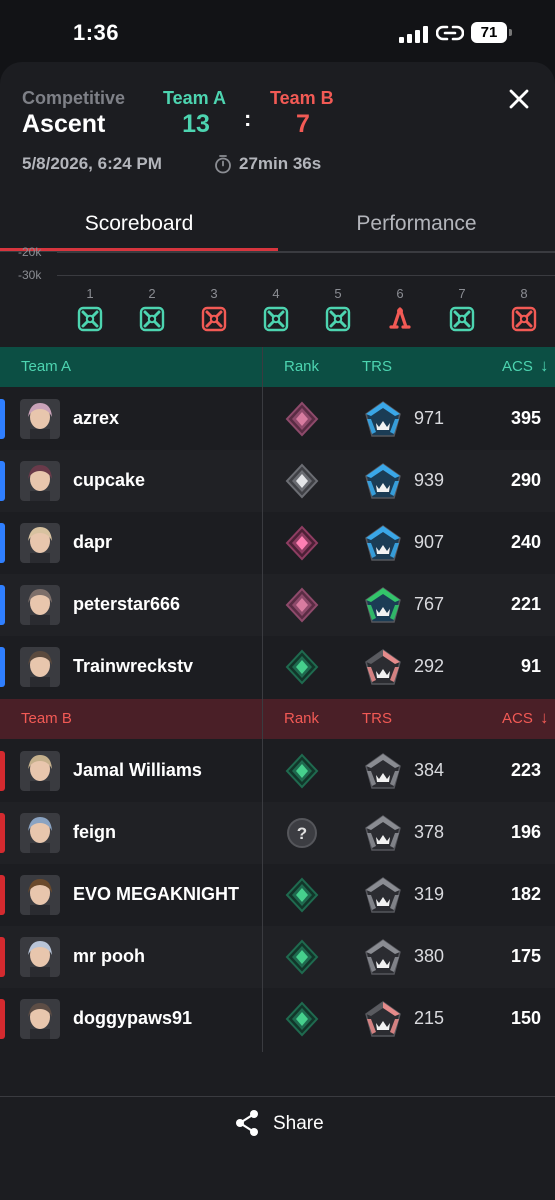 The image size is (555, 1200). What do you see at coordinates (462, 293) in the screenshot?
I see `round-number: 7` at bounding box center [462, 293].